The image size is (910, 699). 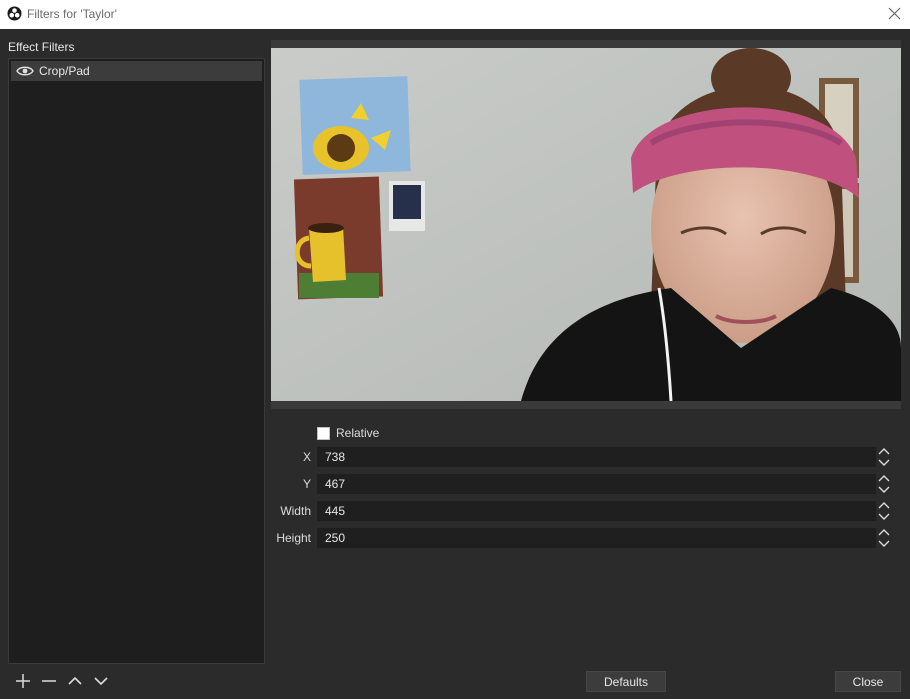 What do you see at coordinates (626, 681) in the screenshot?
I see `defaults-button: Defaults` at bounding box center [626, 681].